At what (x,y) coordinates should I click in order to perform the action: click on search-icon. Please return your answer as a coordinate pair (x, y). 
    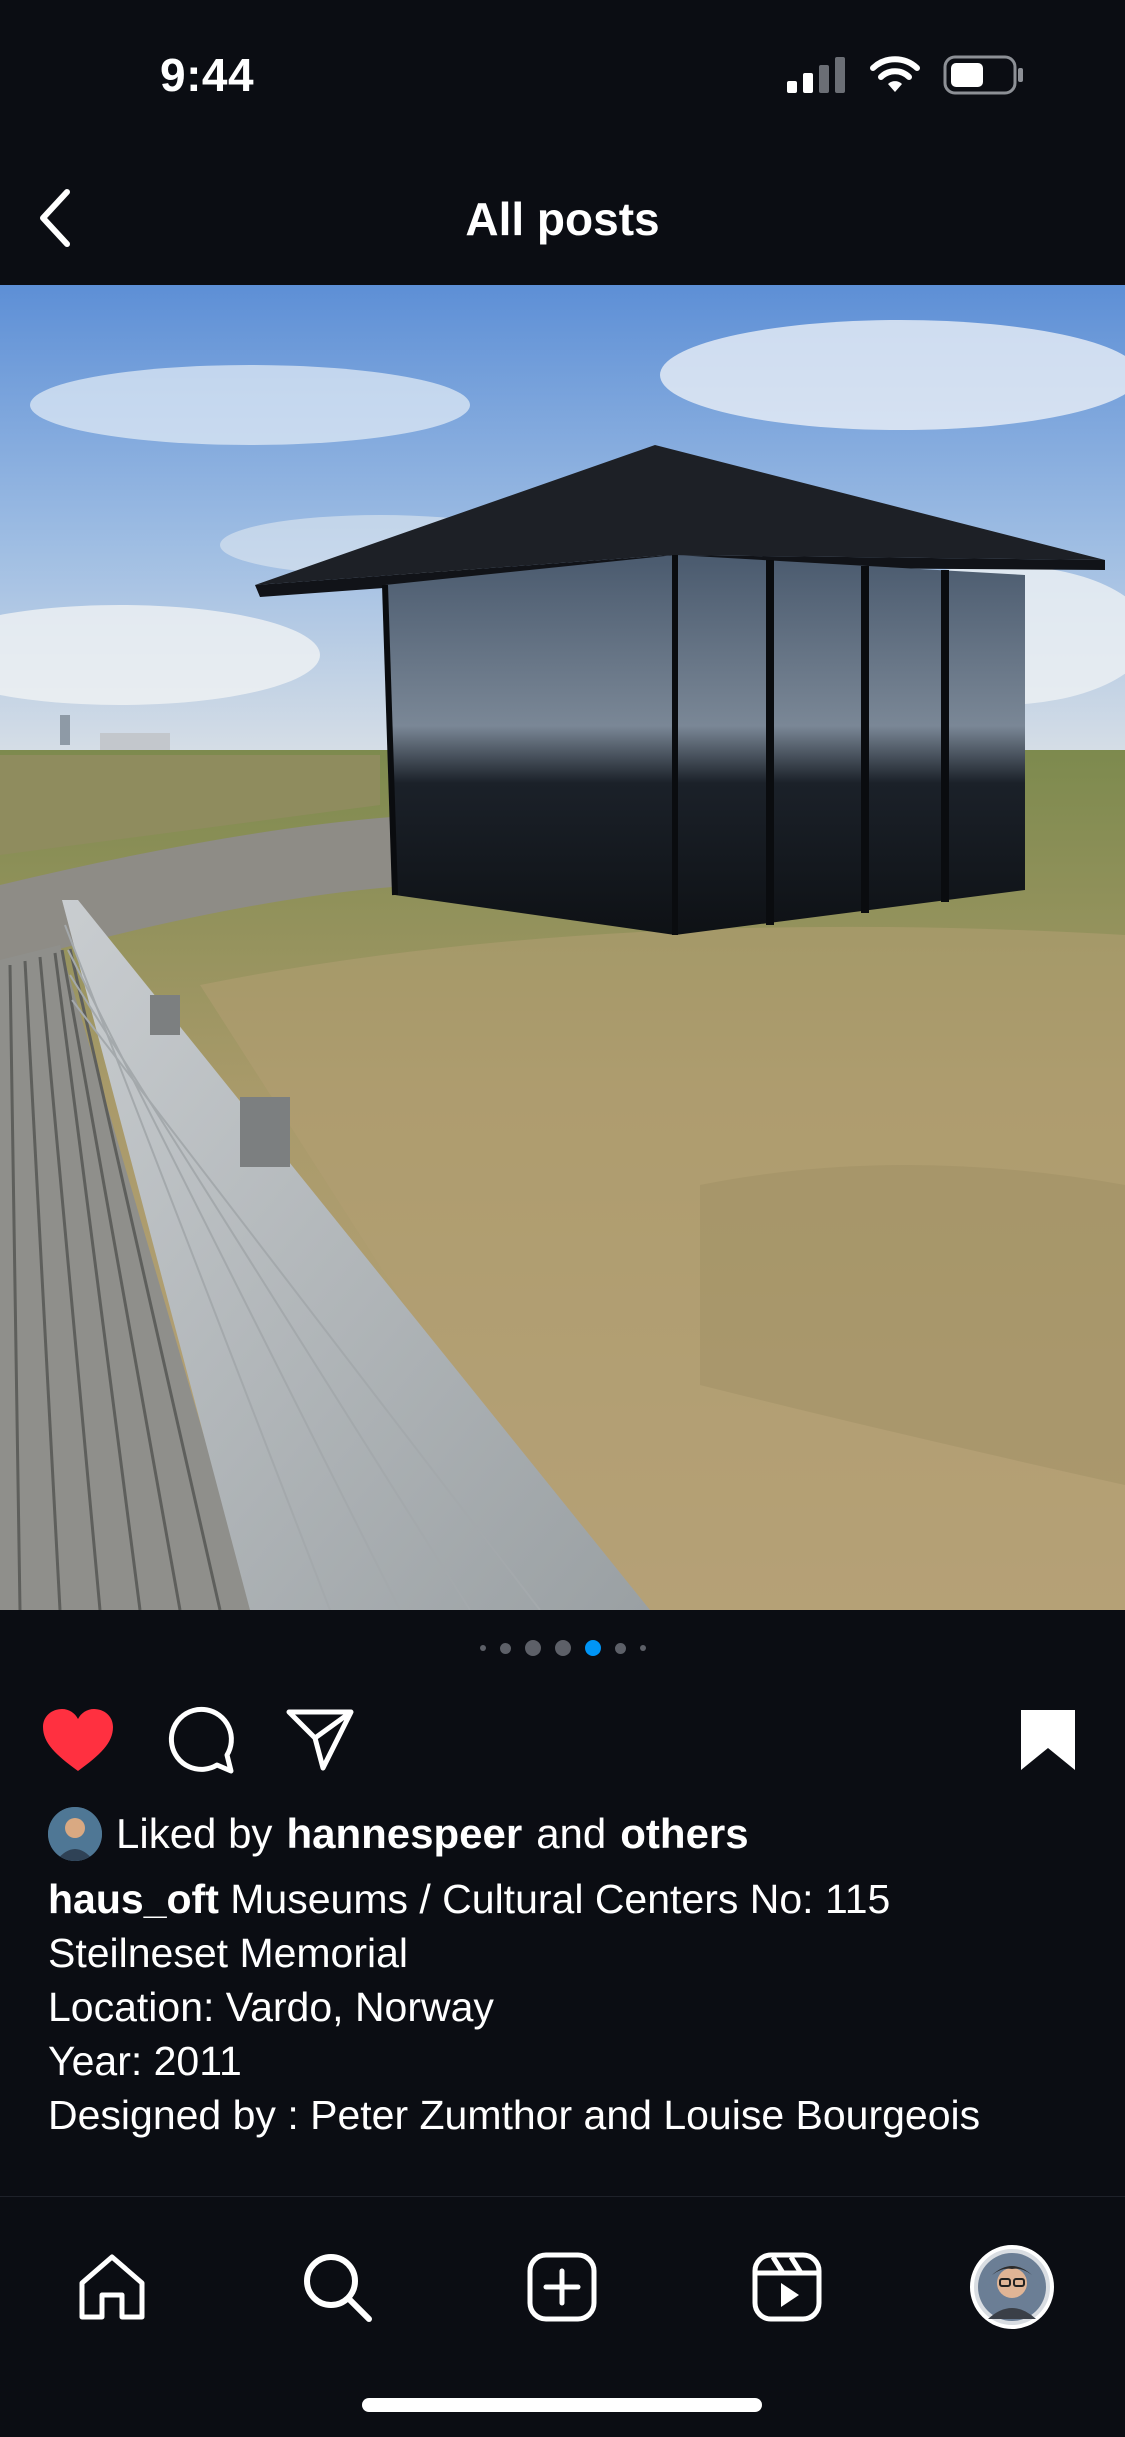
    Looking at the image, I should click on (338, 2288).